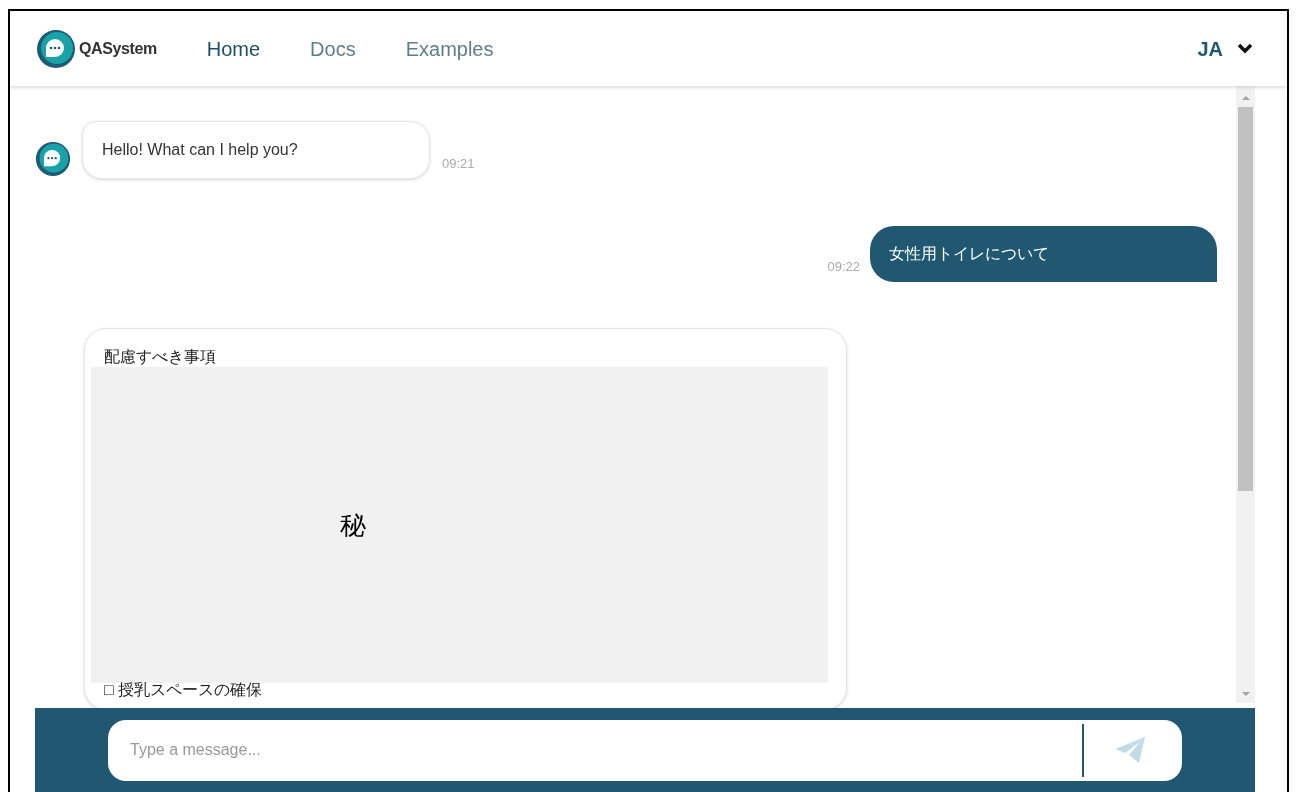  I want to click on scroll-down-icon, so click(1245, 694).